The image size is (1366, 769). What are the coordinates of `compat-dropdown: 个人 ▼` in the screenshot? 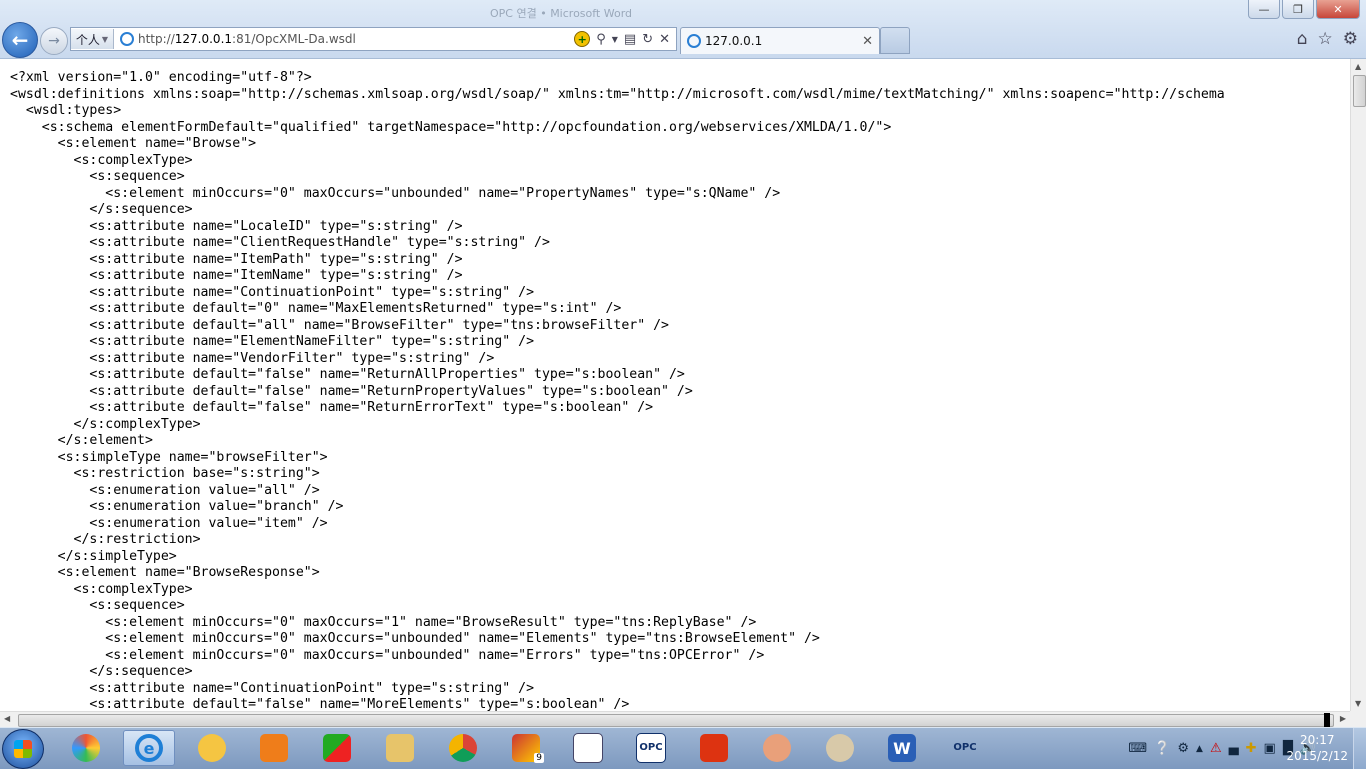 It's located at (92, 39).